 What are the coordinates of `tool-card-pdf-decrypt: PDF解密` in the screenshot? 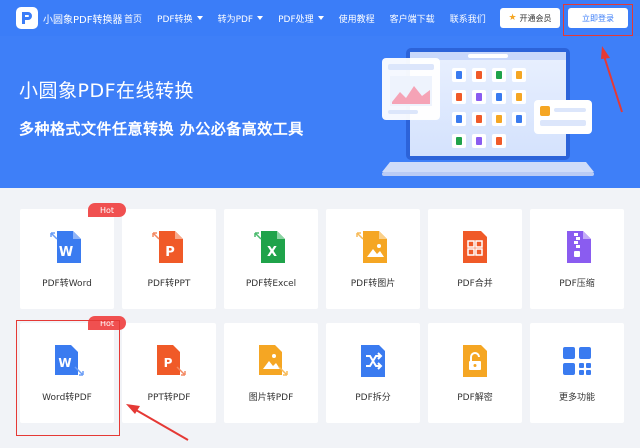 It's located at (475, 373).